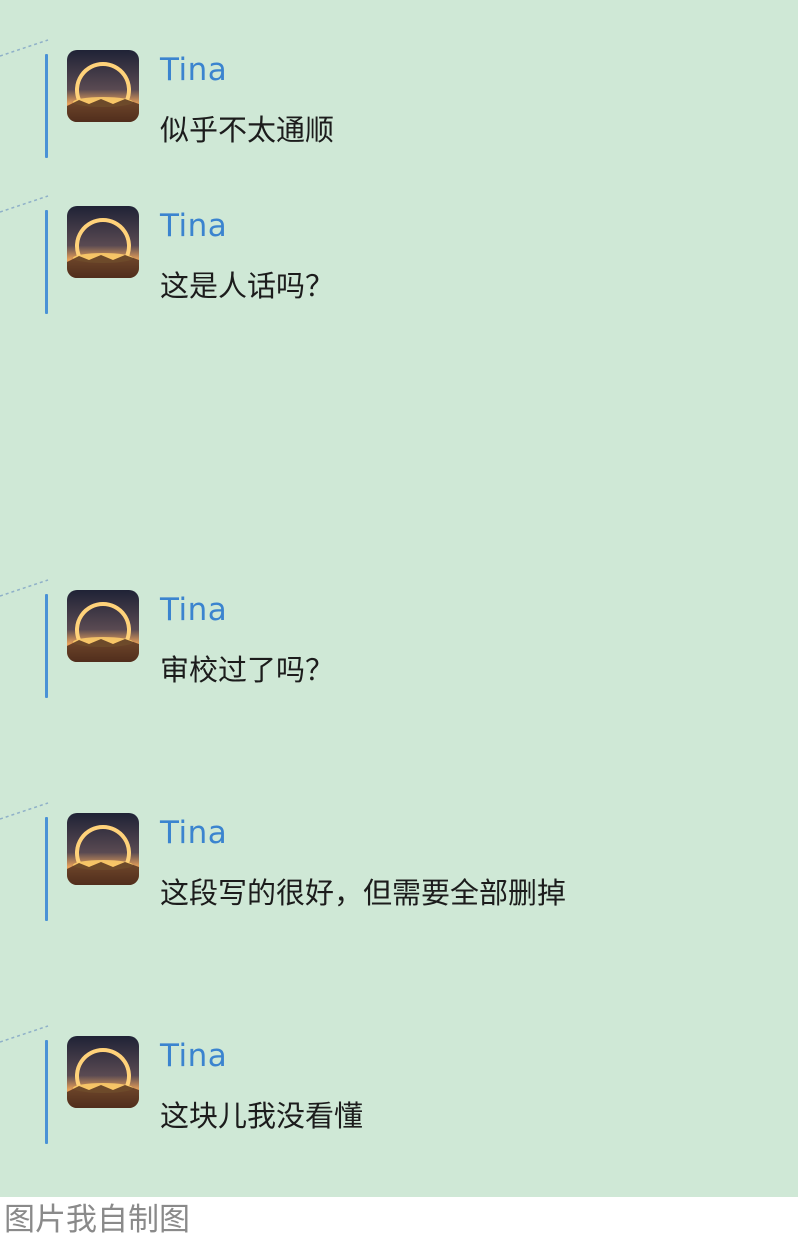 The height and width of the screenshot is (1240, 800). What do you see at coordinates (247, 130) in the screenshot?
I see `comment-text: 似乎不太通顺` at bounding box center [247, 130].